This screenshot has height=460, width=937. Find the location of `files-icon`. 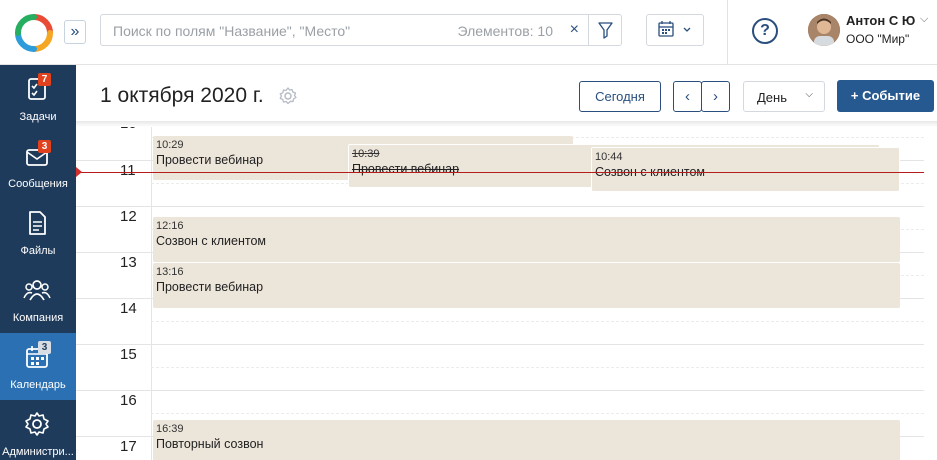

files-icon is located at coordinates (37, 223).